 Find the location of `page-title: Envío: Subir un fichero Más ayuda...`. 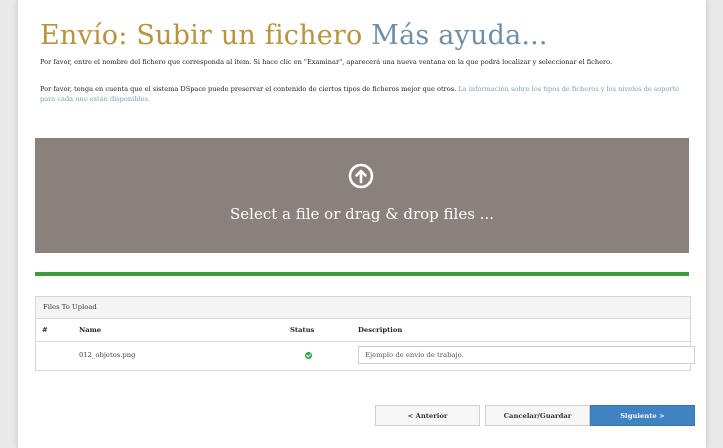

page-title: Envío: Subir un fichero Más ayuda... is located at coordinates (294, 36).